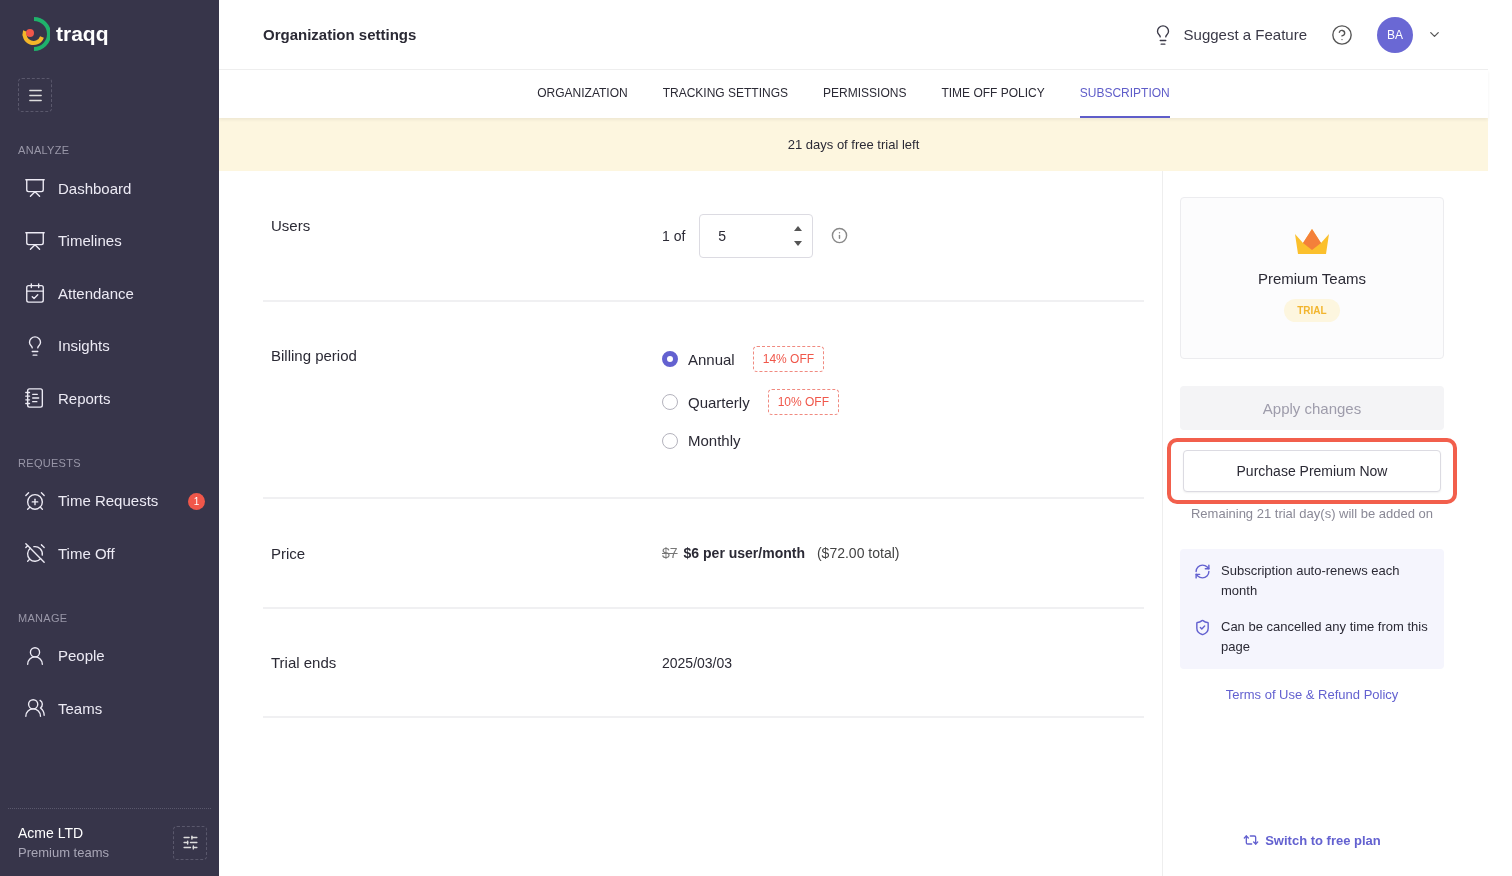 The width and height of the screenshot is (1512, 876). Describe the element at coordinates (1311, 581) in the screenshot. I see `info-text: Subscription auto-renews each month` at that location.